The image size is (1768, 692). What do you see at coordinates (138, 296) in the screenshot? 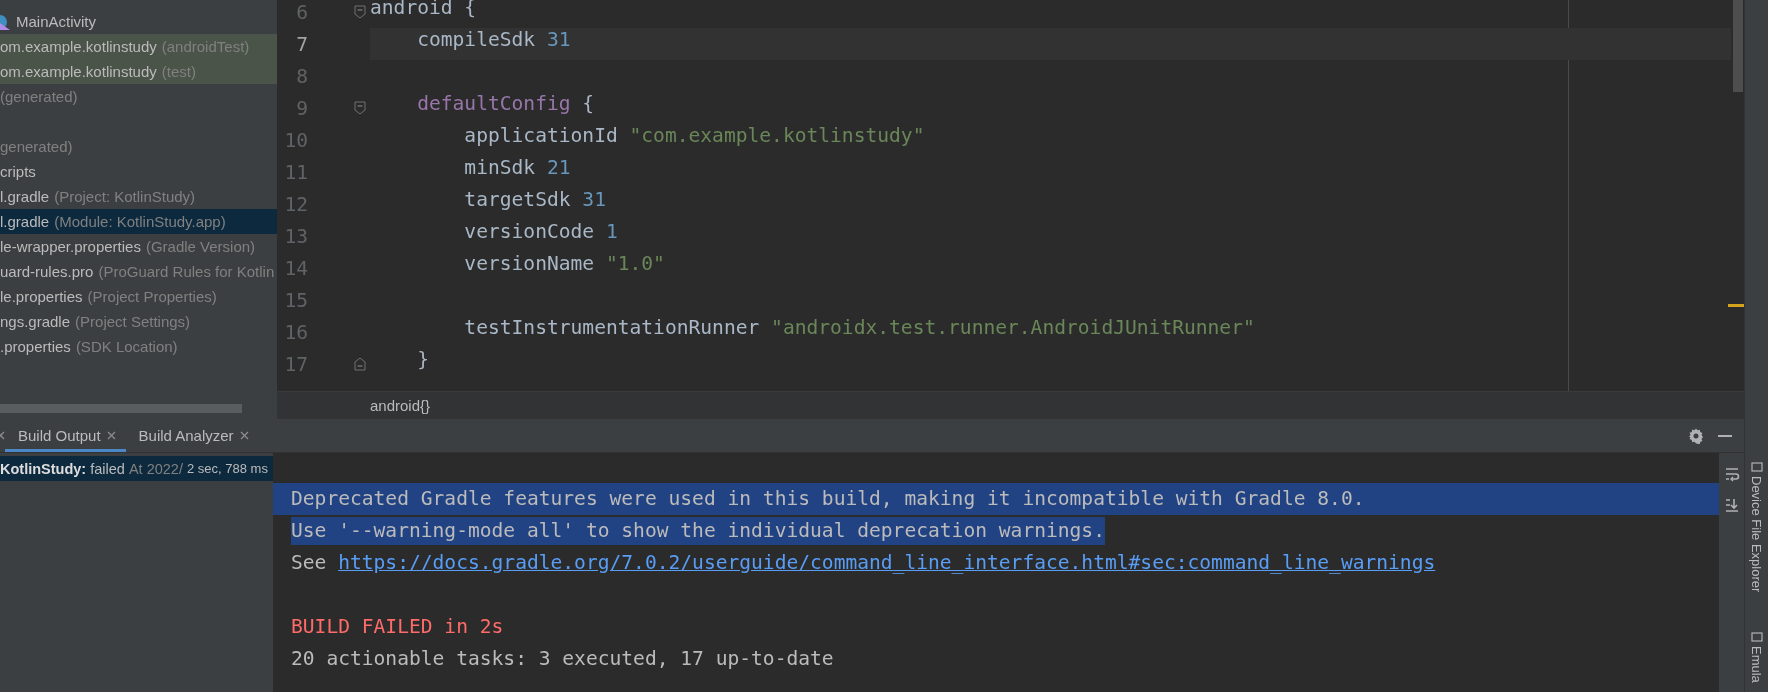
I see `tree-item: le.properties (Project Properties)` at bounding box center [138, 296].